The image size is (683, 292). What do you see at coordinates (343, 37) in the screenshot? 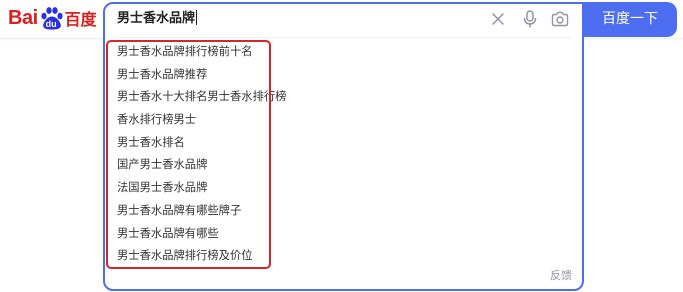
I see `divider` at bounding box center [343, 37].